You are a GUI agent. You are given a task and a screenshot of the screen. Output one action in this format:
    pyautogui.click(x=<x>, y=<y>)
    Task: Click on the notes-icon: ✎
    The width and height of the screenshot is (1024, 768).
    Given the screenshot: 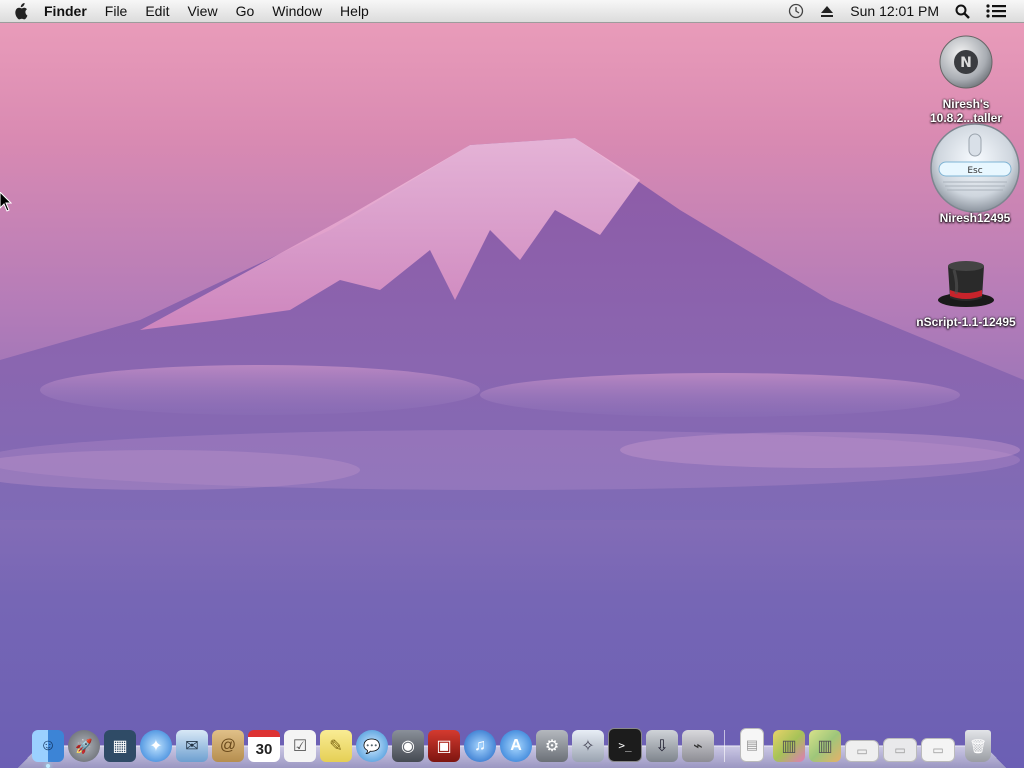 What is the action you would take?
    pyautogui.click(x=336, y=746)
    